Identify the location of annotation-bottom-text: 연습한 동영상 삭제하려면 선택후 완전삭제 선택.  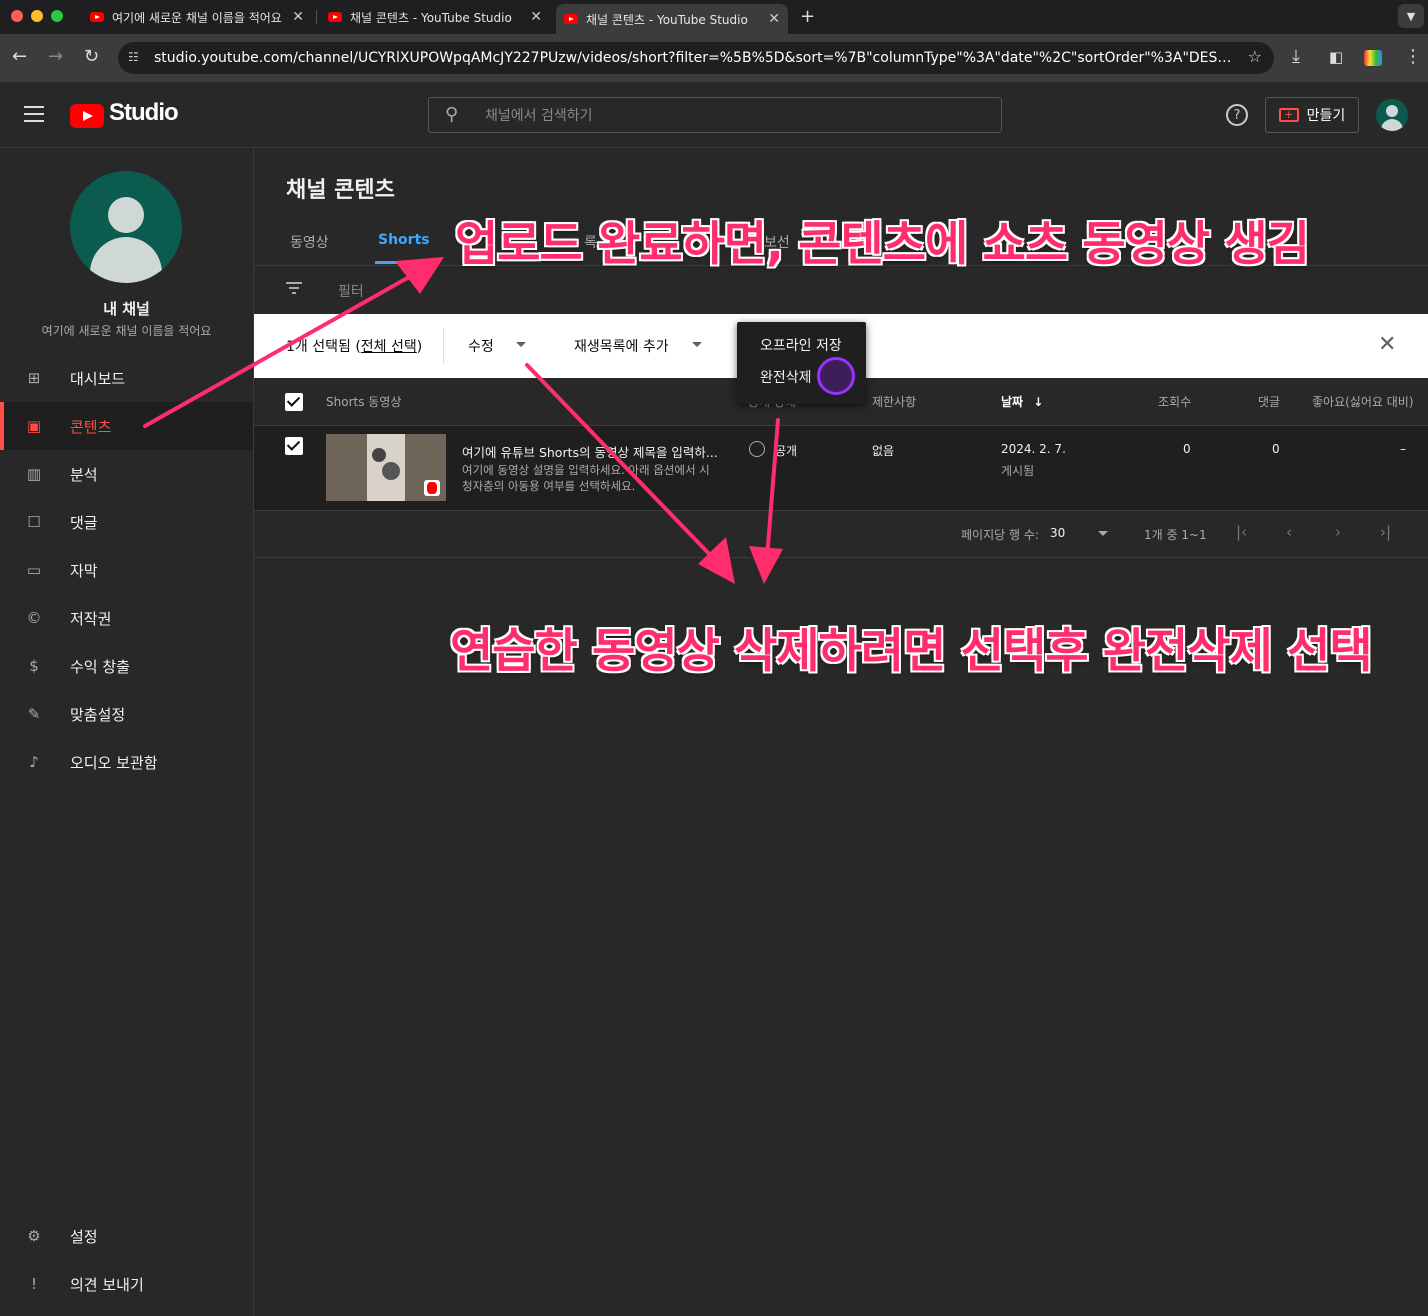
(911, 651).